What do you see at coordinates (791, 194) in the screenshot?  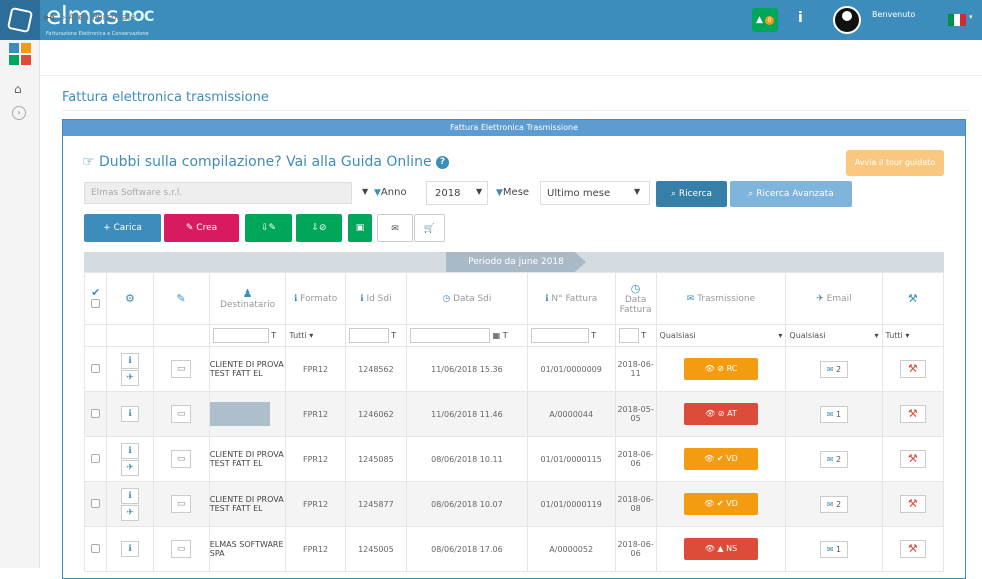 I see `advanced-search-button: ⌕ Ricerca Avanzata` at bounding box center [791, 194].